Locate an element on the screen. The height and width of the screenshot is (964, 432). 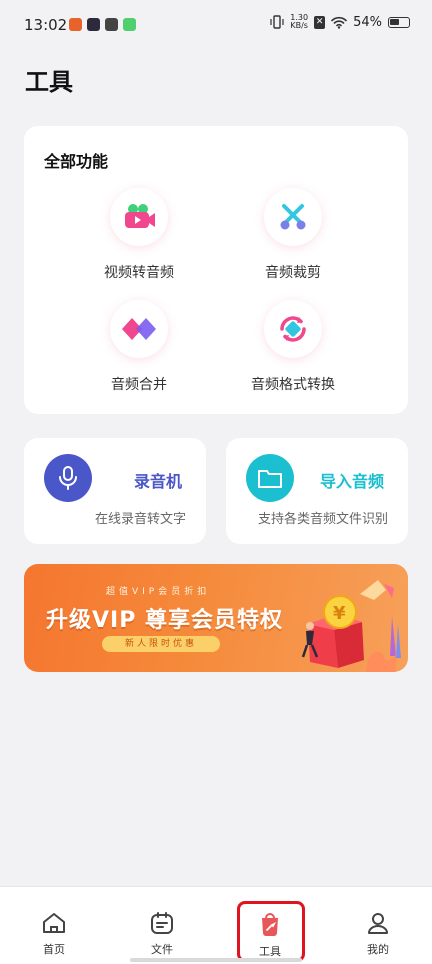
feature-label: 音频格式转换 is located at coordinates (293, 385).